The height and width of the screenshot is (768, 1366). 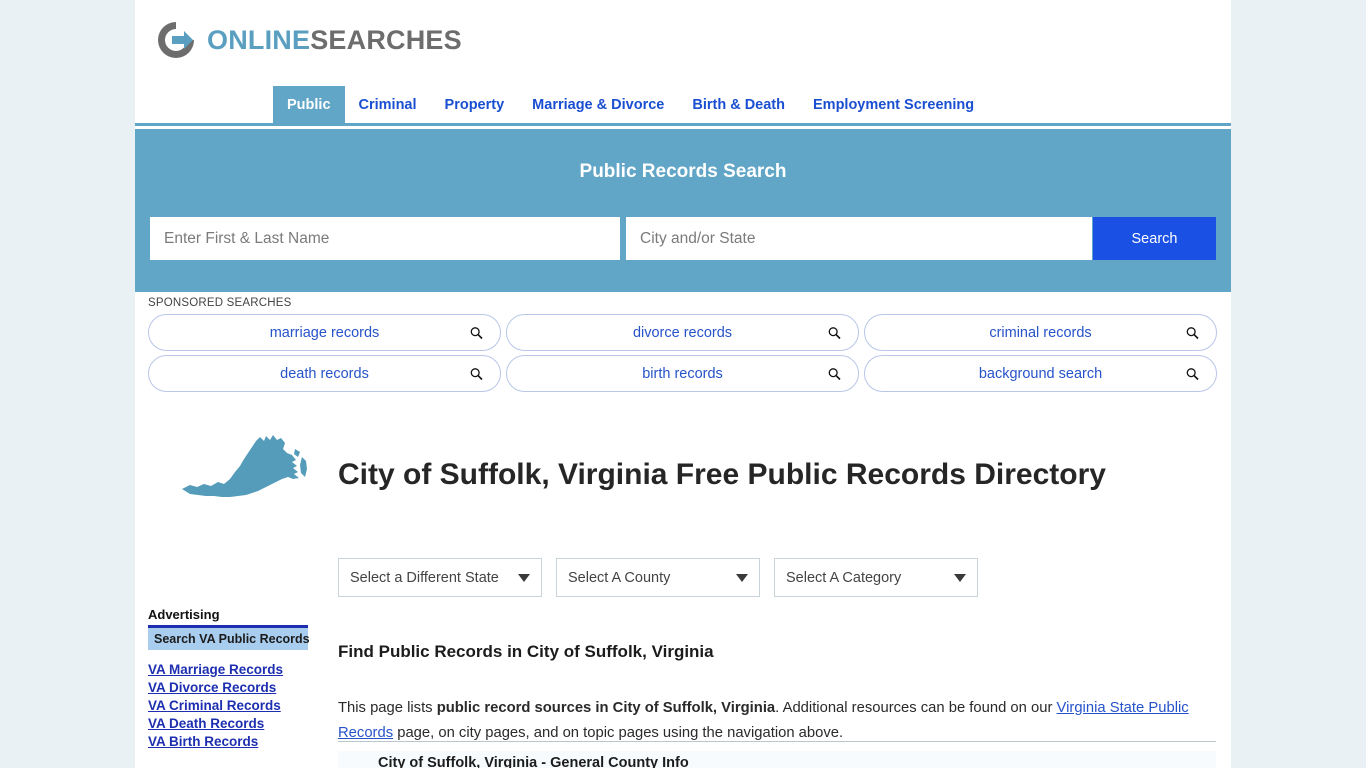 I want to click on tab-birth-death: Birth & Death, so click(x=738, y=104).